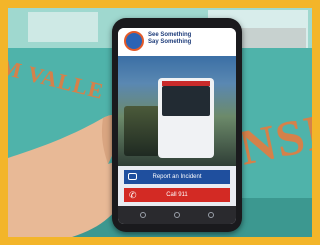 The width and height of the screenshot is (320, 245). What do you see at coordinates (170, 35) in the screenshot?
I see `app-title-line1: See Something` at bounding box center [170, 35].